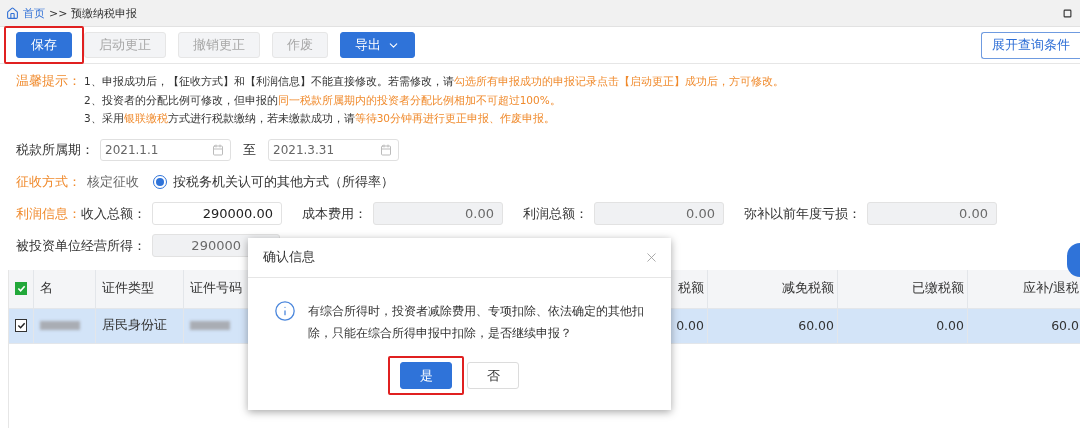 This screenshot has height=428, width=1080. What do you see at coordinates (903, 325) in the screenshot?
I see `table-cell: 0.00` at bounding box center [903, 325].